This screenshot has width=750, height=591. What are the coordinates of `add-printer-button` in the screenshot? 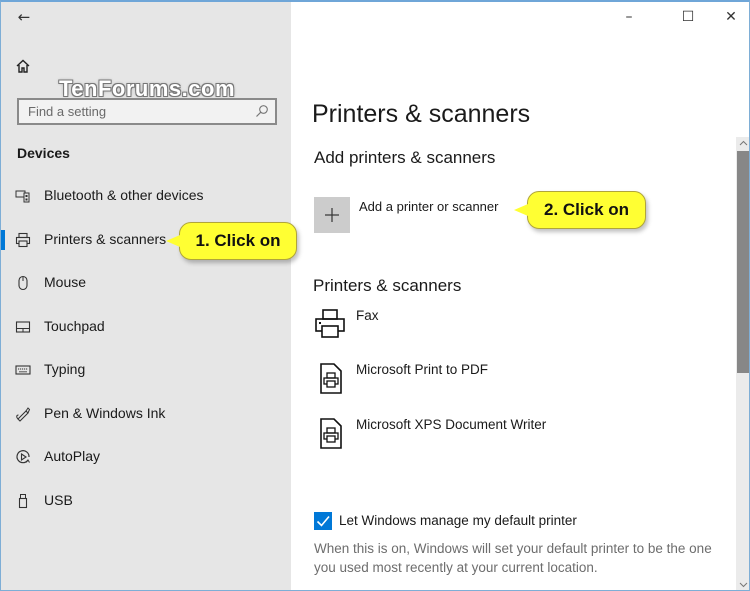 It's located at (332, 215).